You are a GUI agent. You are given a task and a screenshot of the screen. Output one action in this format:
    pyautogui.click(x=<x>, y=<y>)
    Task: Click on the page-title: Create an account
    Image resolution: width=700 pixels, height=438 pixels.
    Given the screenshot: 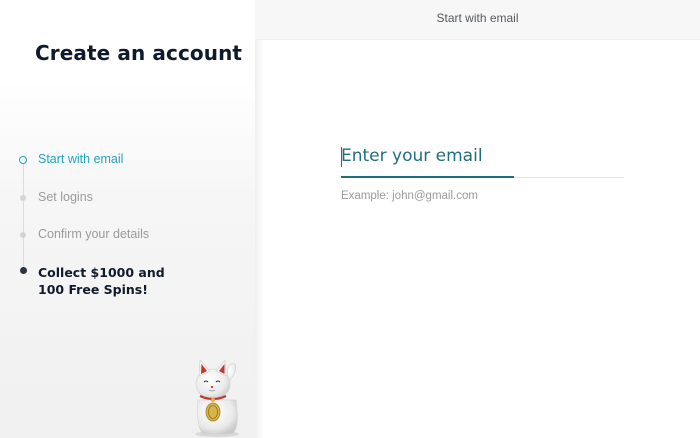 What is the action you would take?
    pyautogui.click(x=139, y=53)
    